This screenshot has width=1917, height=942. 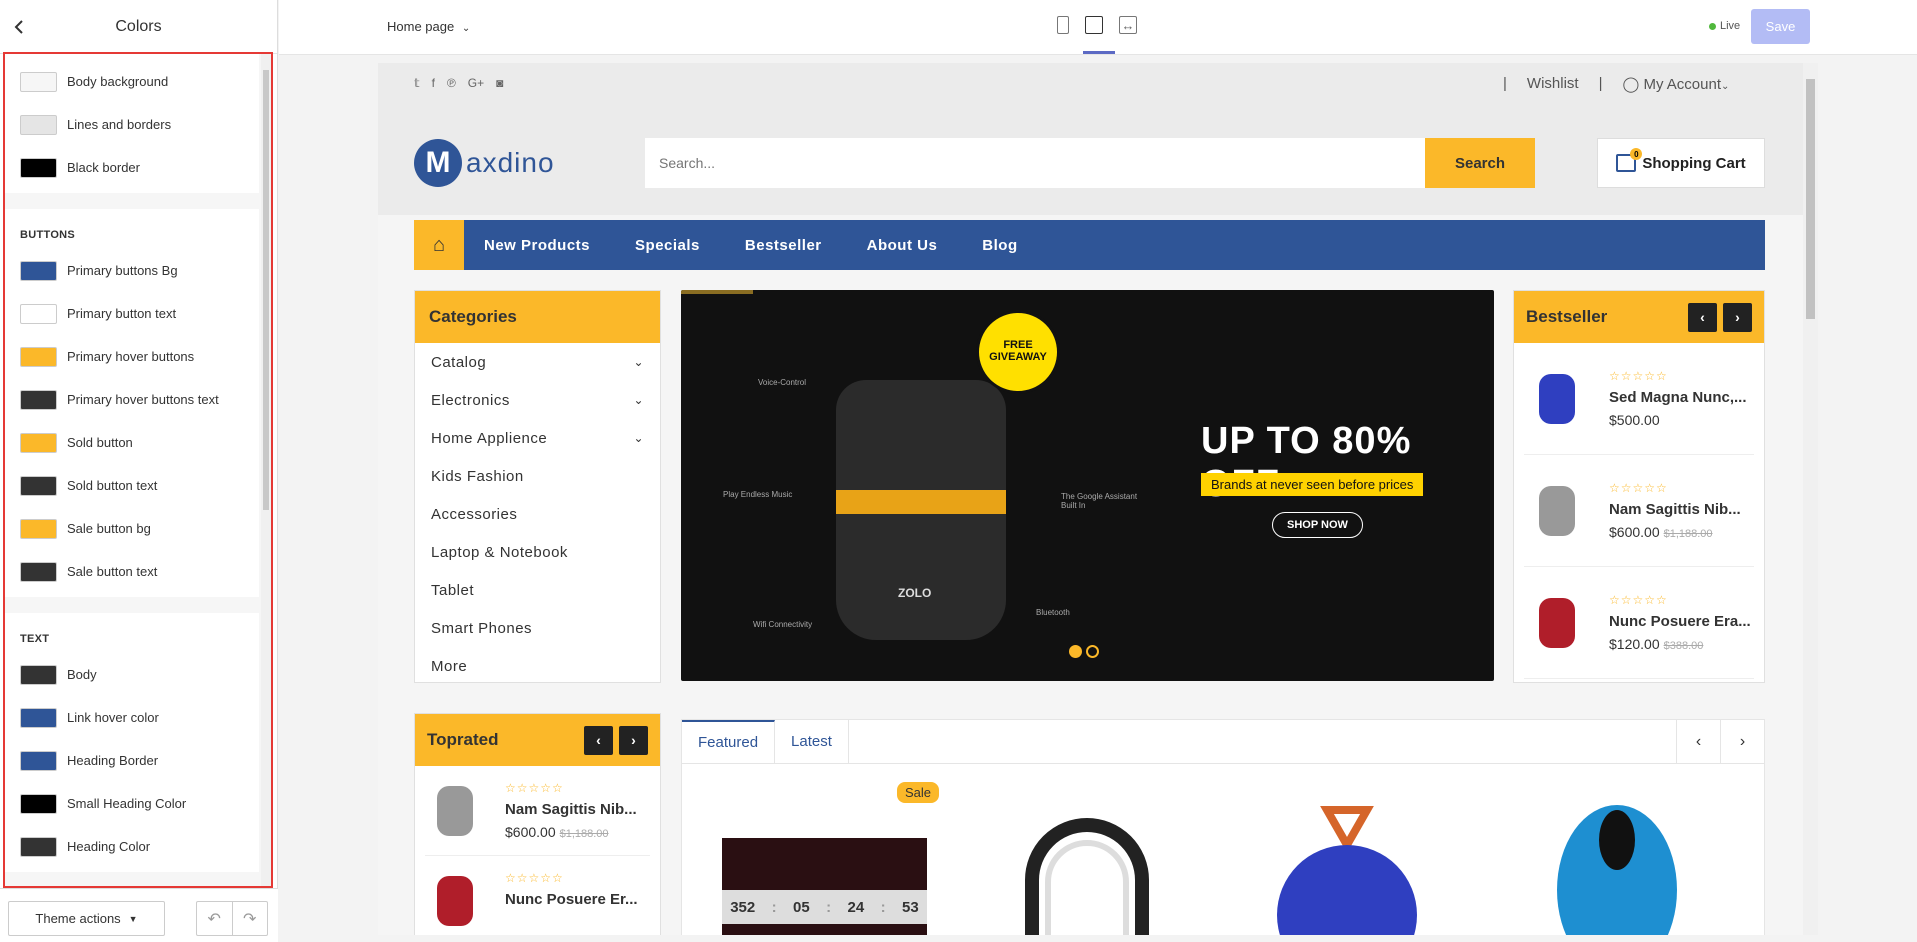 What do you see at coordinates (1094, 25) in the screenshot?
I see `desktop-view-icon` at bounding box center [1094, 25].